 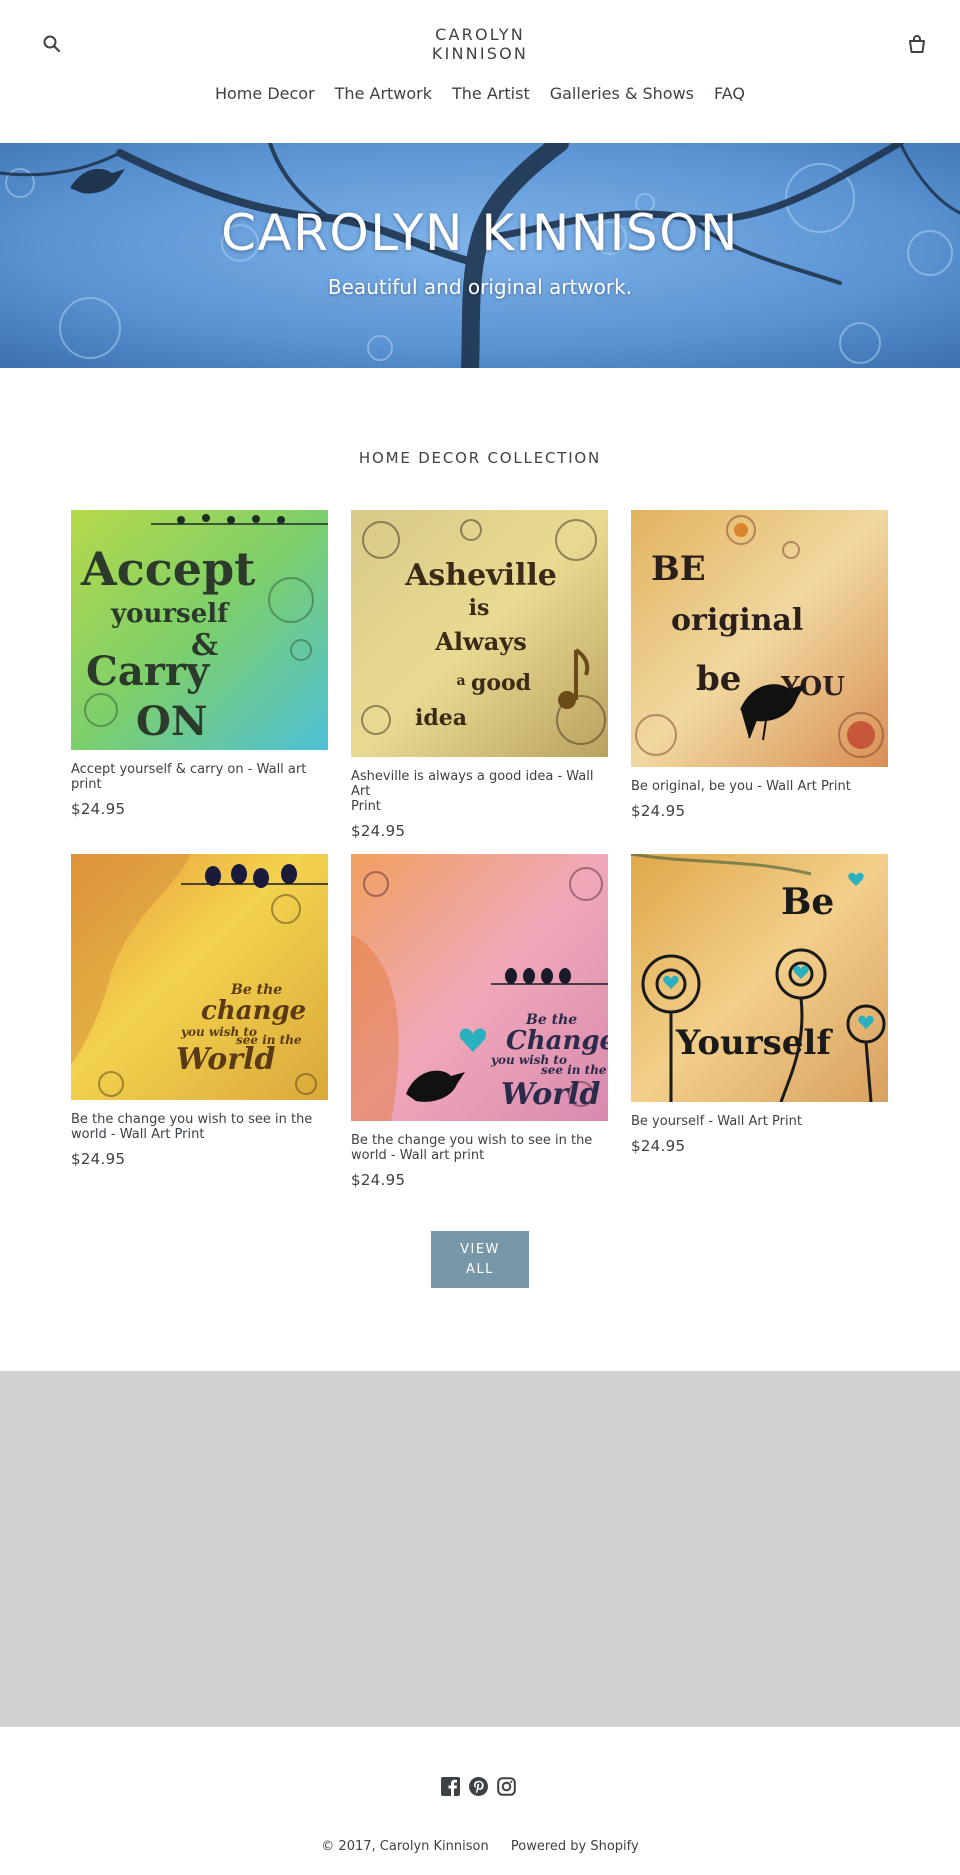 I want to click on product-image: Accept yourself & Carry ON, so click(x=199, y=630).